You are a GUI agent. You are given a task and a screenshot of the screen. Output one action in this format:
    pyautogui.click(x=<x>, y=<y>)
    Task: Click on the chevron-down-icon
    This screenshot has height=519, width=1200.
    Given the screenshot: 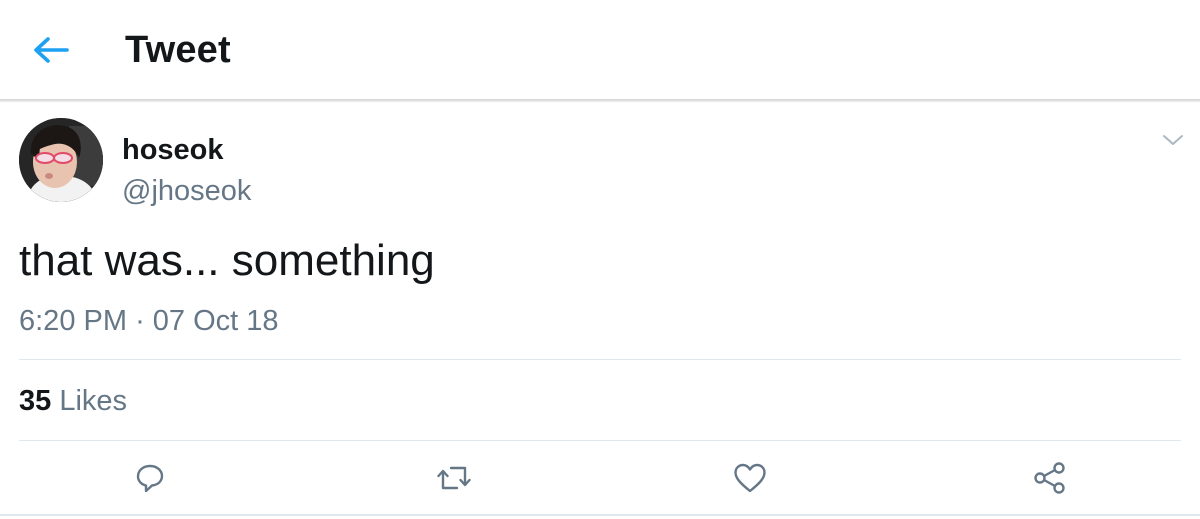 What is the action you would take?
    pyautogui.click(x=1173, y=140)
    